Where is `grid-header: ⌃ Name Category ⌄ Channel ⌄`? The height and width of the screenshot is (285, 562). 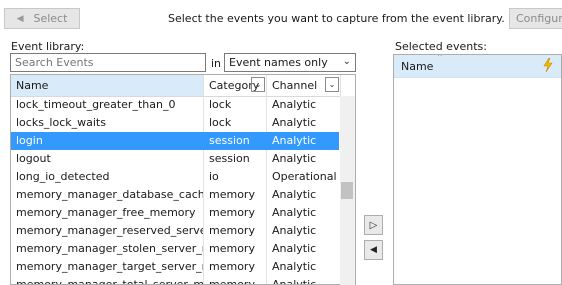 grid-header: ⌃ Name Category ⌄ Channel ⌄ is located at coordinates (183, 86).